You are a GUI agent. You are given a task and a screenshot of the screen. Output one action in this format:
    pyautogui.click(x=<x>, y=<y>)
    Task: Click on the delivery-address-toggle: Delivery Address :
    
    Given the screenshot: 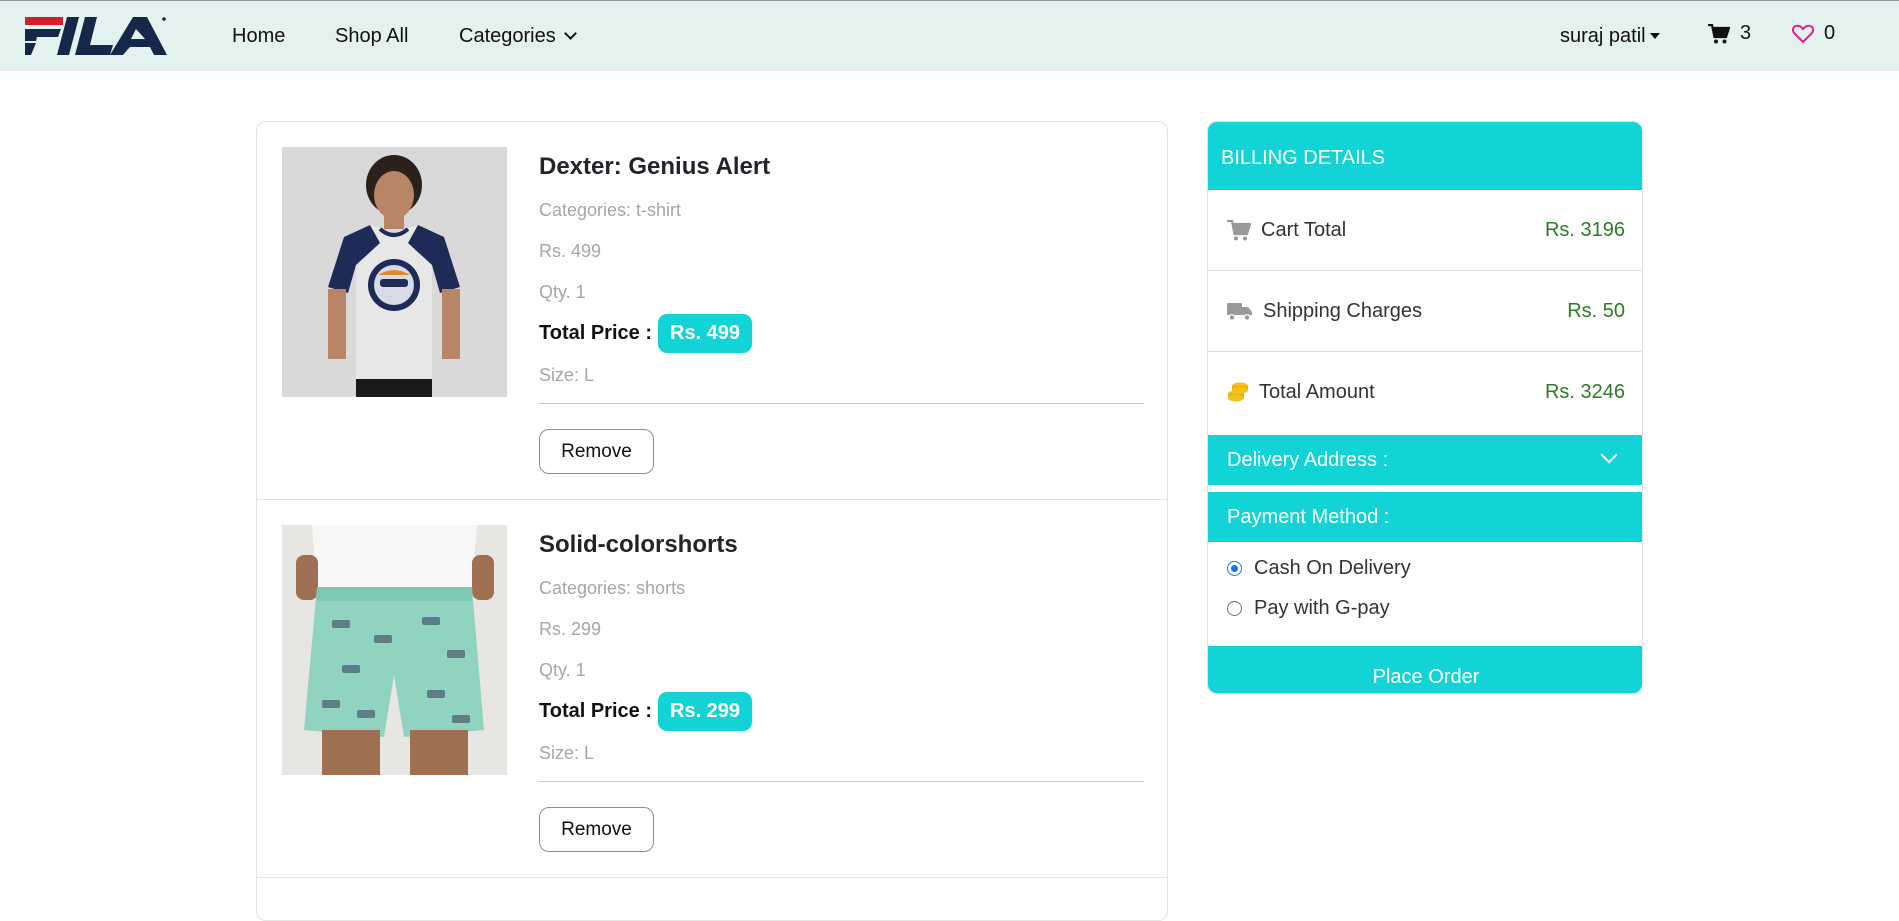 What is the action you would take?
    pyautogui.click(x=1425, y=460)
    